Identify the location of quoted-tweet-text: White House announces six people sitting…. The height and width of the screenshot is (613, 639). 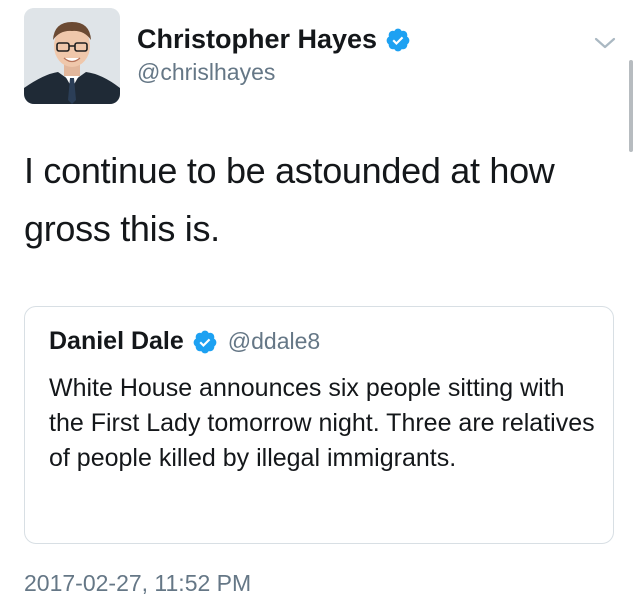
(322, 423).